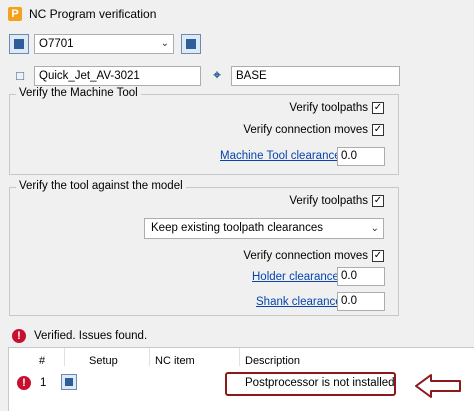  Describe the element at coordinates (15, 14) in the screenshot. I see `app-icon: P` at that location.